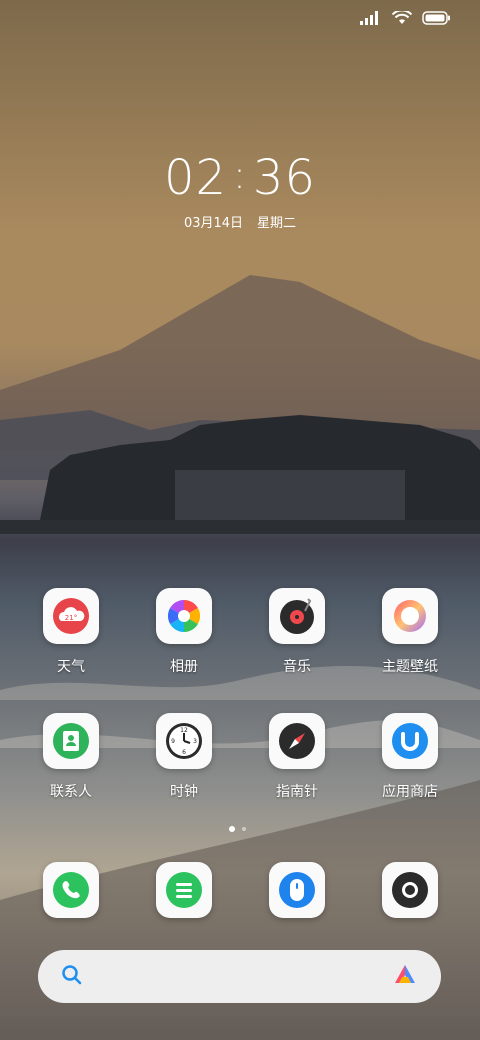 The width and height of the screenshot is (480, 1040). What do you see at coordinates (184, 667) in the screenshot?
I see `app-label: 相册` at bounding box center [184, 667].